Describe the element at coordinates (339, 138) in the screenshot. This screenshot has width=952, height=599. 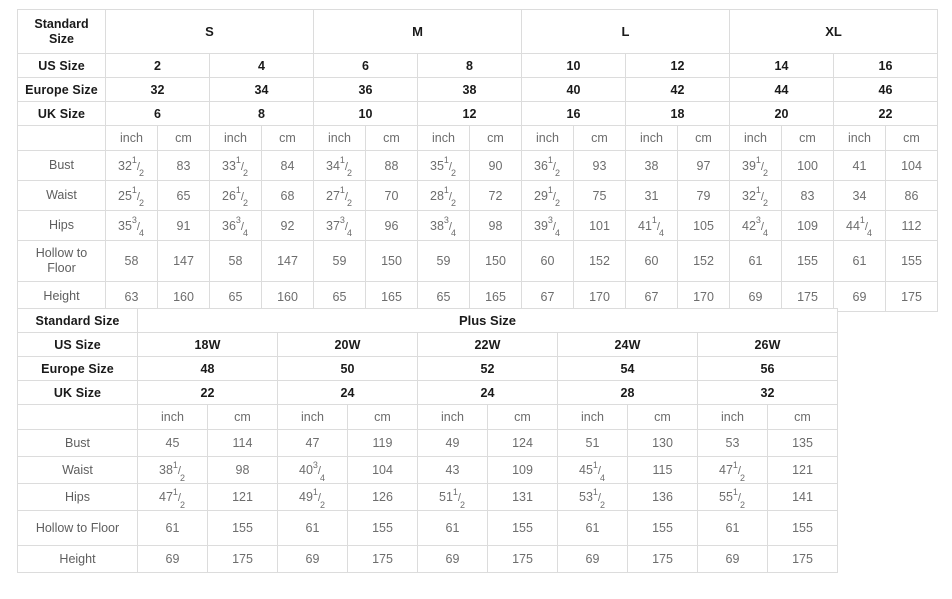
I see `unit-inch-2: inch` at that location.